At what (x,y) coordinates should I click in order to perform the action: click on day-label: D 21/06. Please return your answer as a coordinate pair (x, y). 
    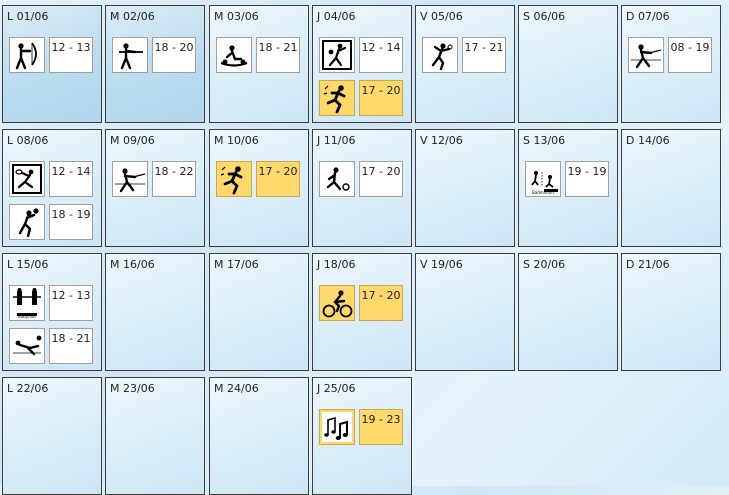
    Looking at the image, I should click on (648, 264).